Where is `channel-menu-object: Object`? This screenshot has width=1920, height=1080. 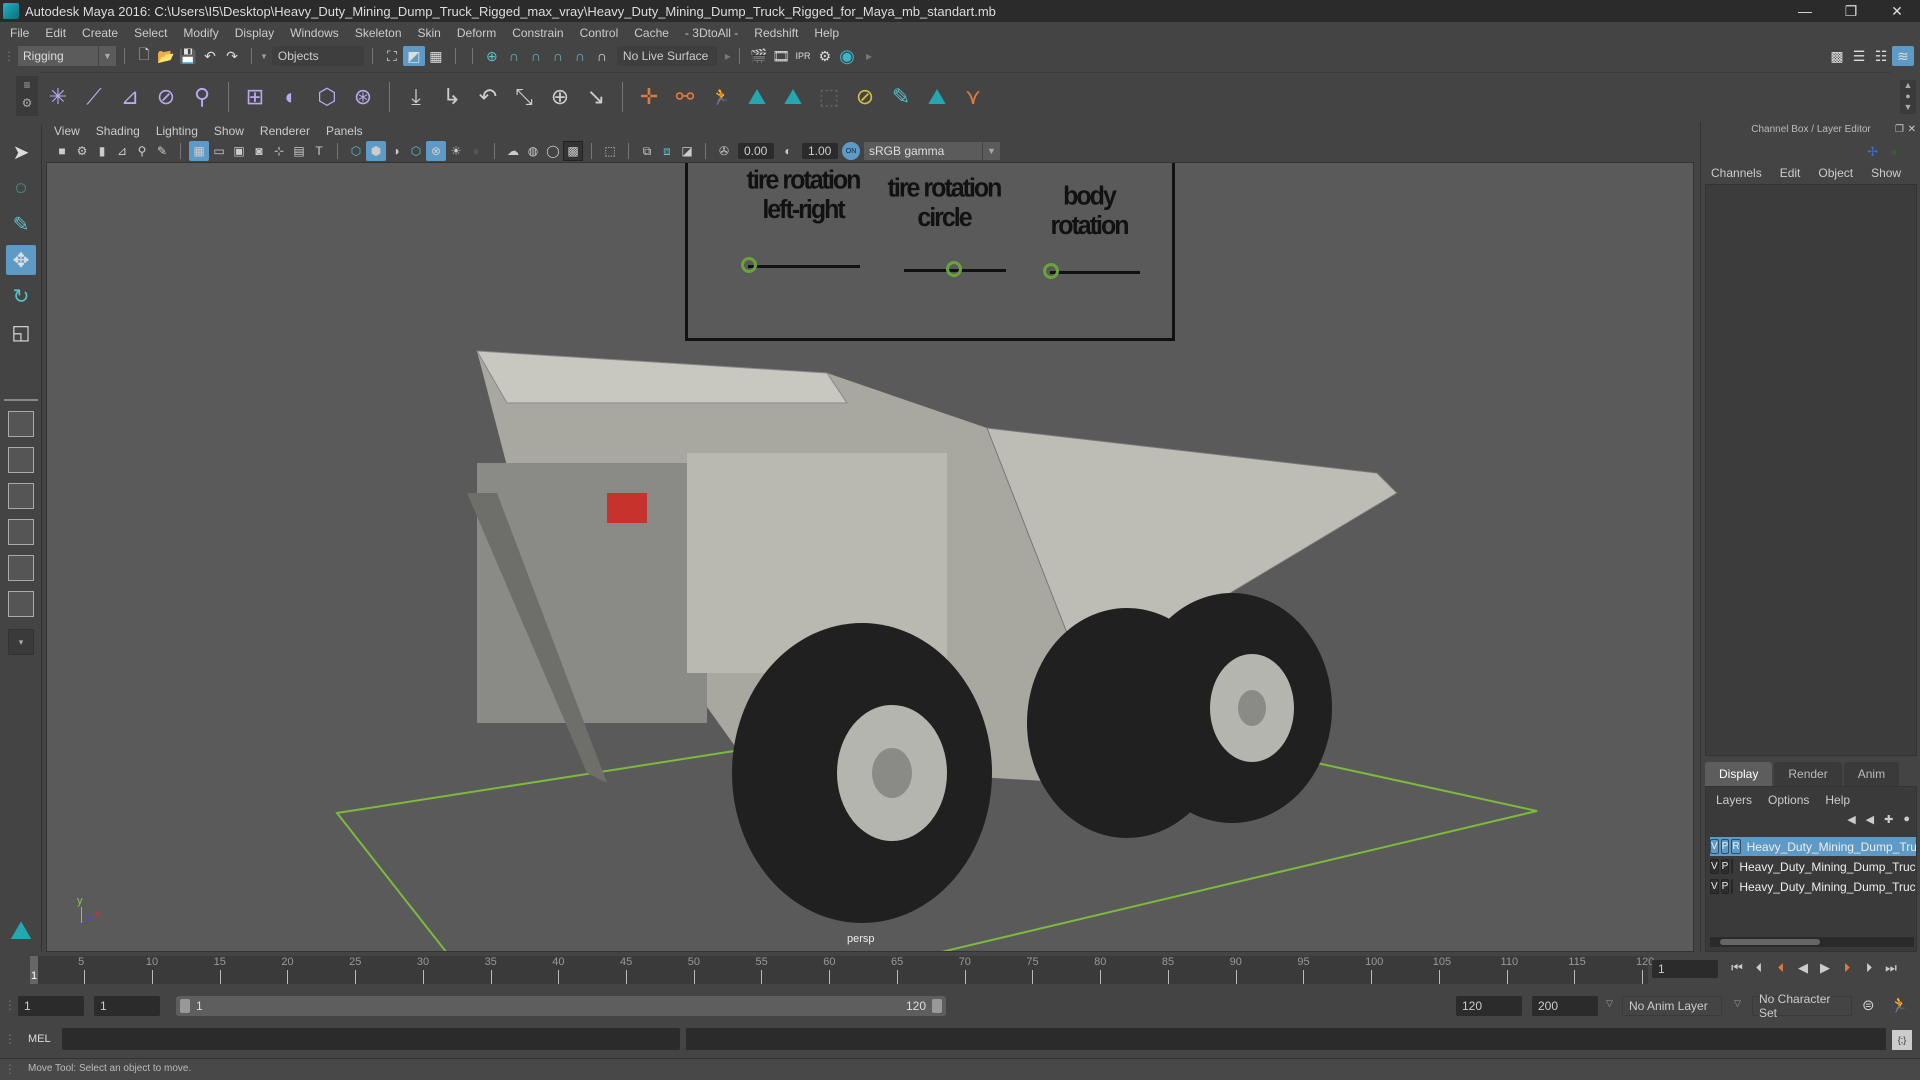
channel-menu-object: Object is located at coordinates (1835, 173).